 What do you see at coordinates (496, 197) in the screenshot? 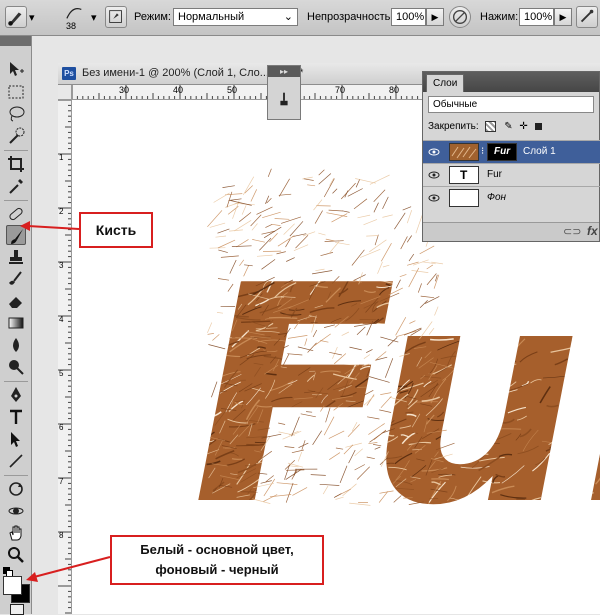
I see `layer-name: Фон` at bounding box center [496, 197].